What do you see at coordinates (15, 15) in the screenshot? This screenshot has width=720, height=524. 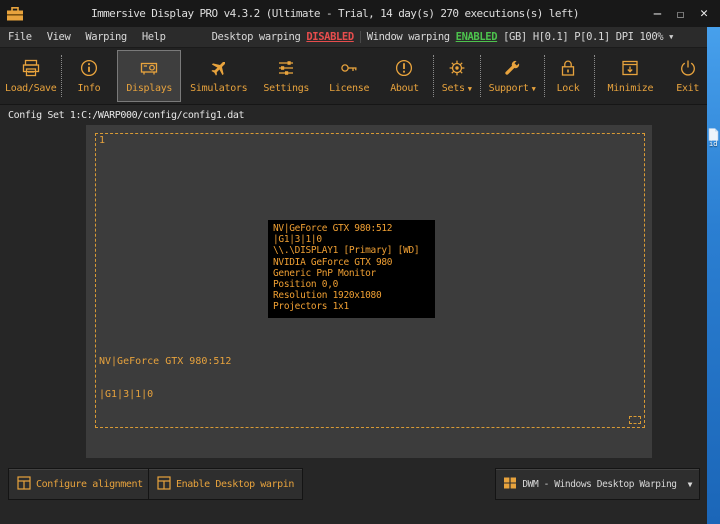 I see `app-icon` at bounding box center [15, 15].